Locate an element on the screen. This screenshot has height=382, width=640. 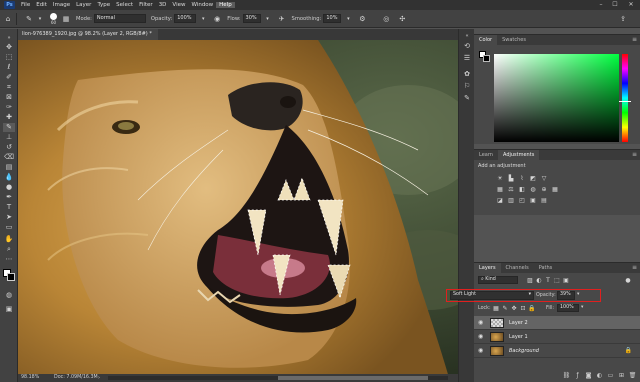
tab-layers: Layers is located at coordinates (487, 268).